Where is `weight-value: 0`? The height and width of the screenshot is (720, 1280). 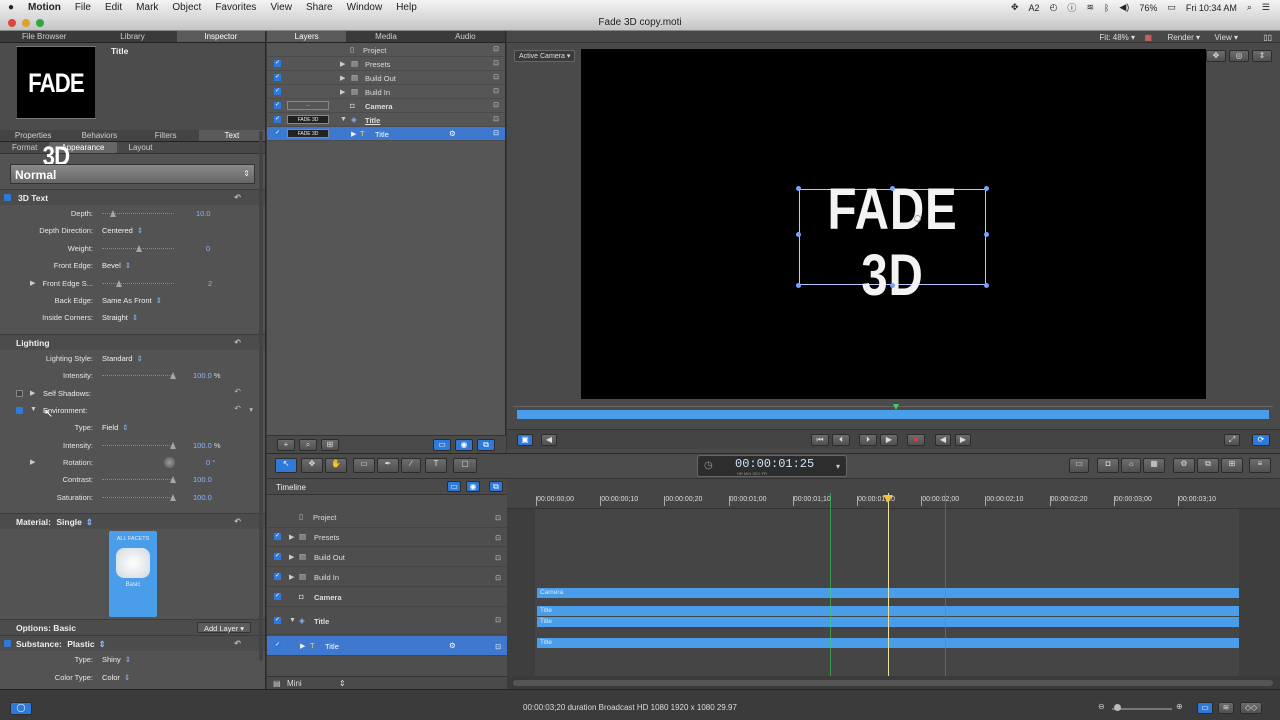 weight-value: 0 is located at coordinates (208, 248).